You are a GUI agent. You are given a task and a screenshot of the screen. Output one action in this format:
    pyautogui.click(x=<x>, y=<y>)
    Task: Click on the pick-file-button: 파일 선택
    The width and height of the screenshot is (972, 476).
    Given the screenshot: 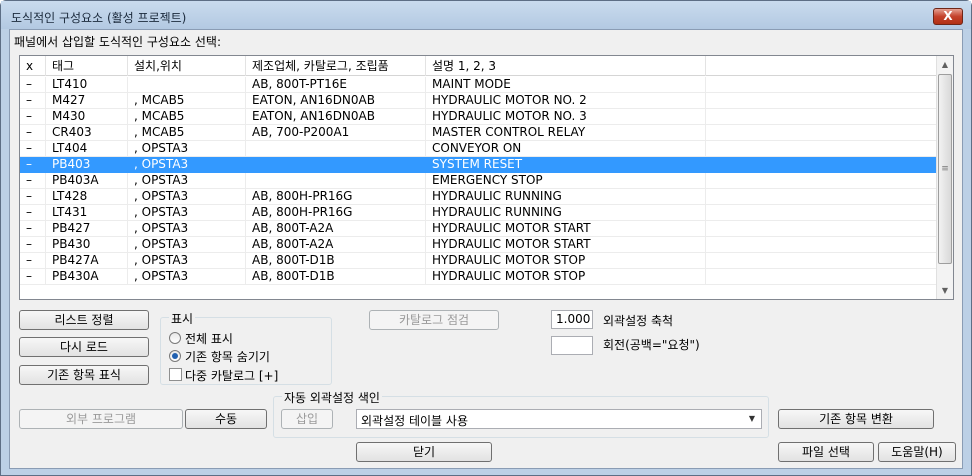 What is the action you would take?
    pyautogui.click(x=826, y=452)
    